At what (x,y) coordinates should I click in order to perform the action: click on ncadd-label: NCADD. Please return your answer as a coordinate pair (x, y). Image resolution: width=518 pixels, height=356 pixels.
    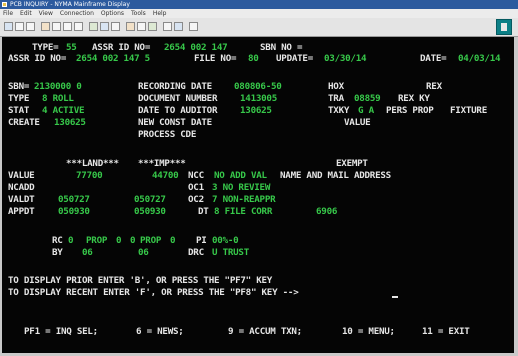
    Looking at the image, I should click on (21, 187).